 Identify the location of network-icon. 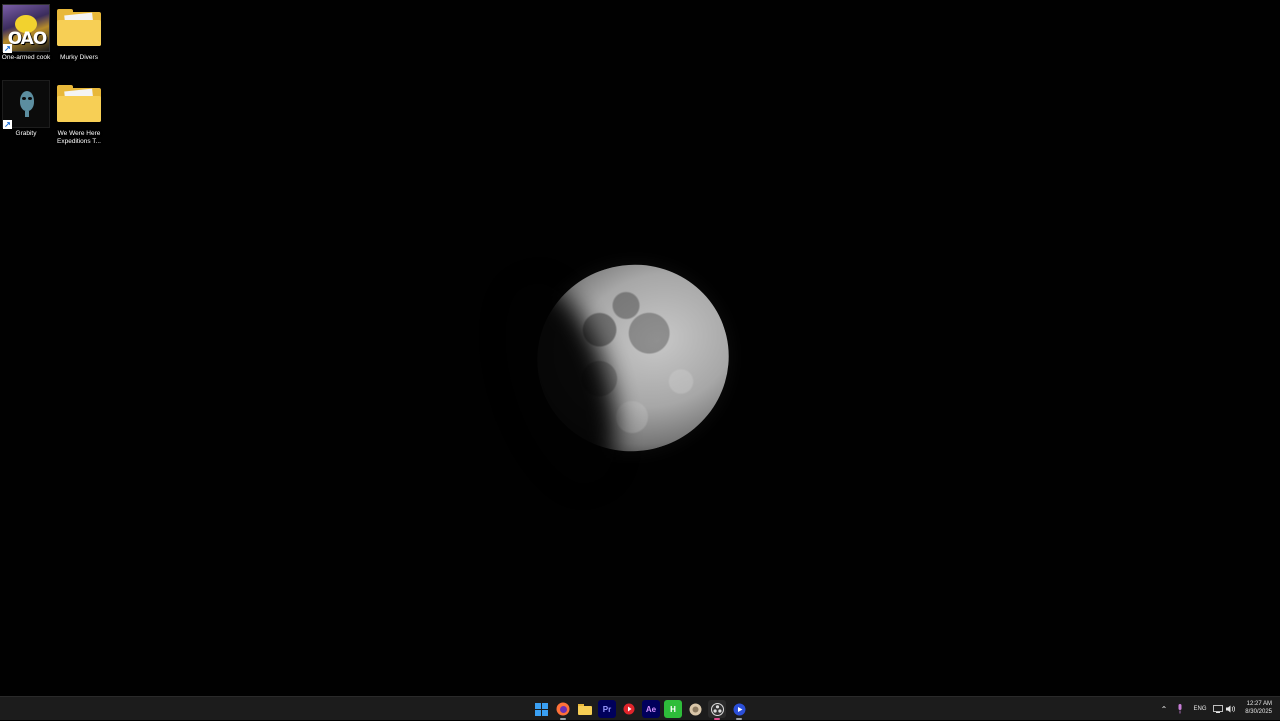
(1218, 709).